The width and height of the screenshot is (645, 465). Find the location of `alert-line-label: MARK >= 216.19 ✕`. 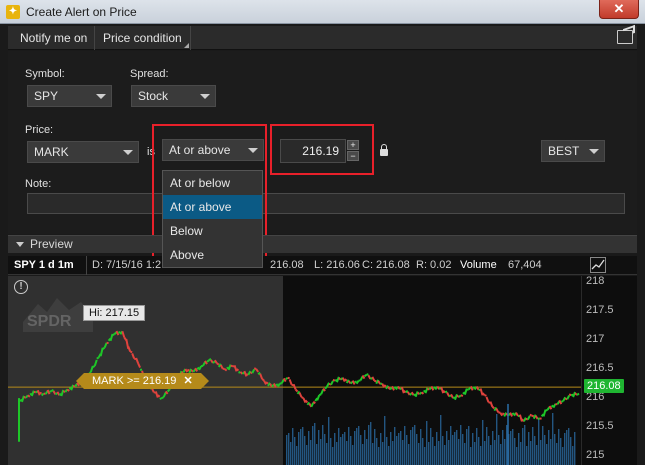

alert-line-label: MARK >= 216.19 ✕ is located at coordinates (142, 381).